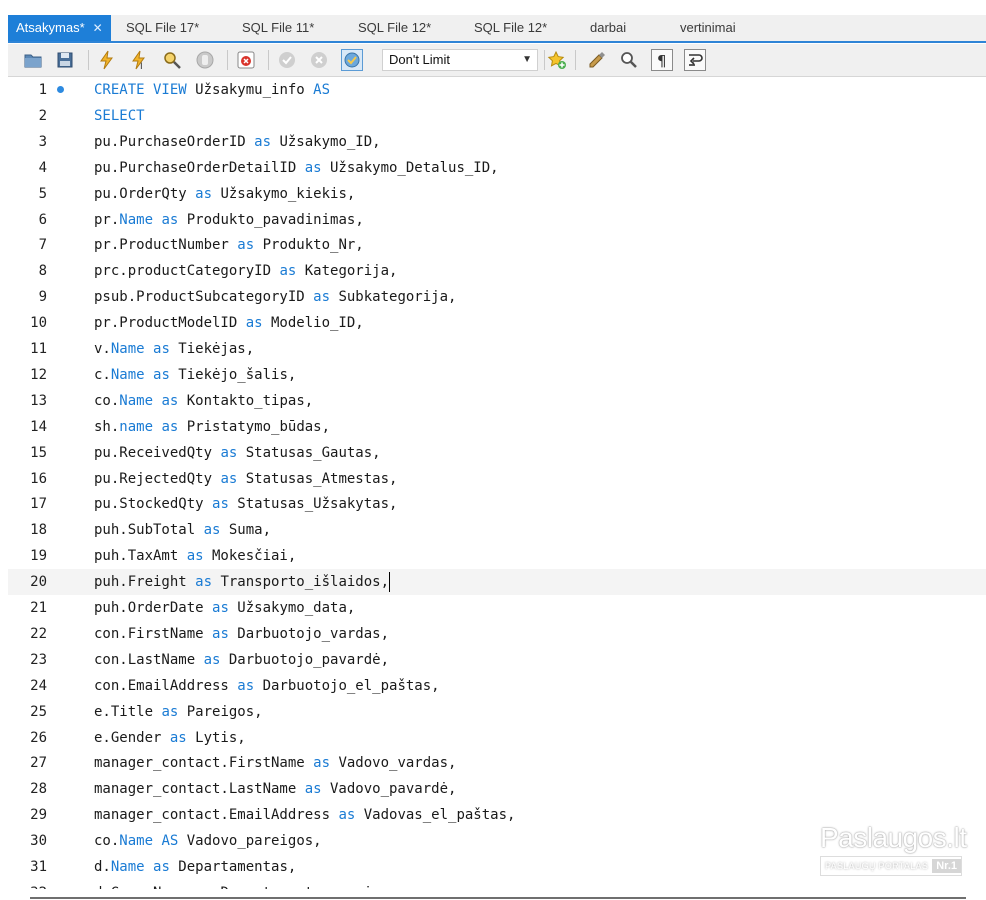  What do you see at coordinates (497, 479) in the screenshot?
I see `code-line: 16 pu.RejectedQty as Statusas_Atmestas,` at bounding box center [497, 479].